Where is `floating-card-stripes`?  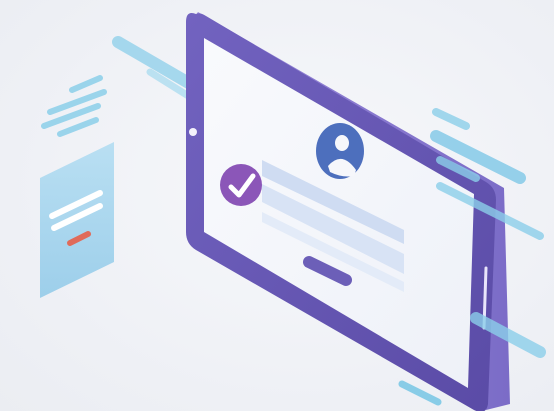 floating-card-stripes is located at coordinates (74, 106).